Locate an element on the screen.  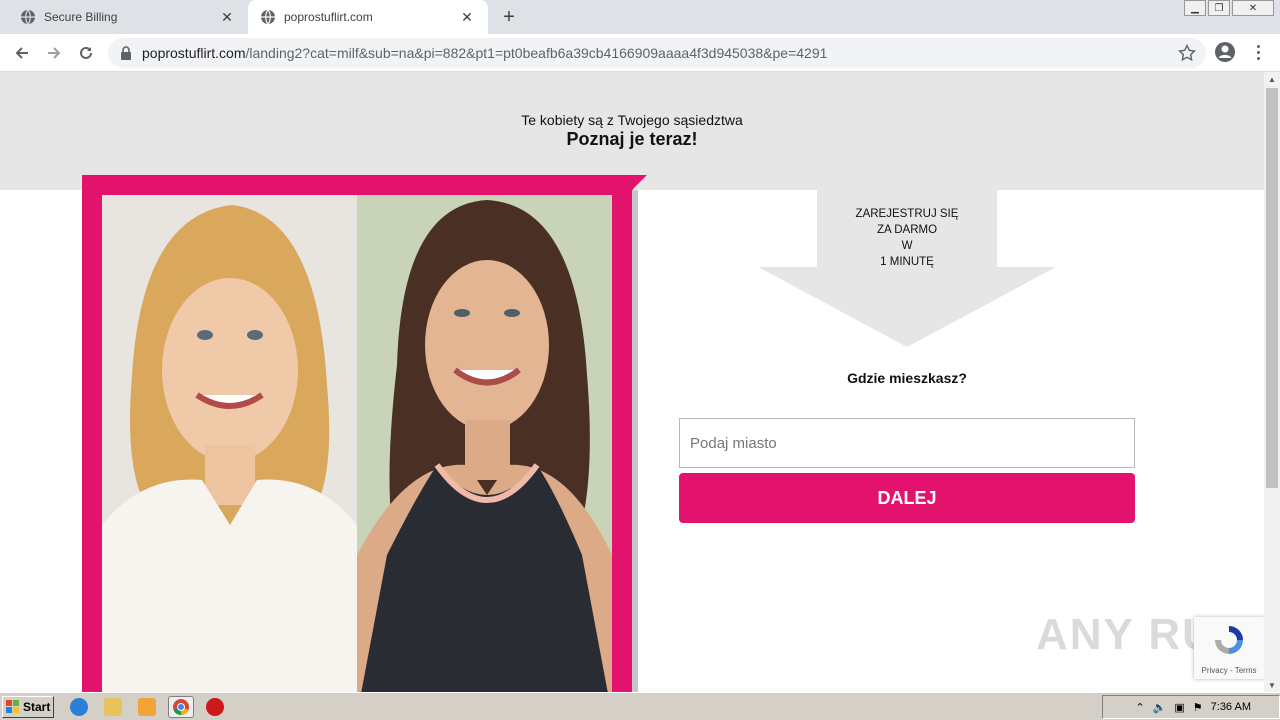
restore-icon: ❐ is located at coordinates (1219, 8).